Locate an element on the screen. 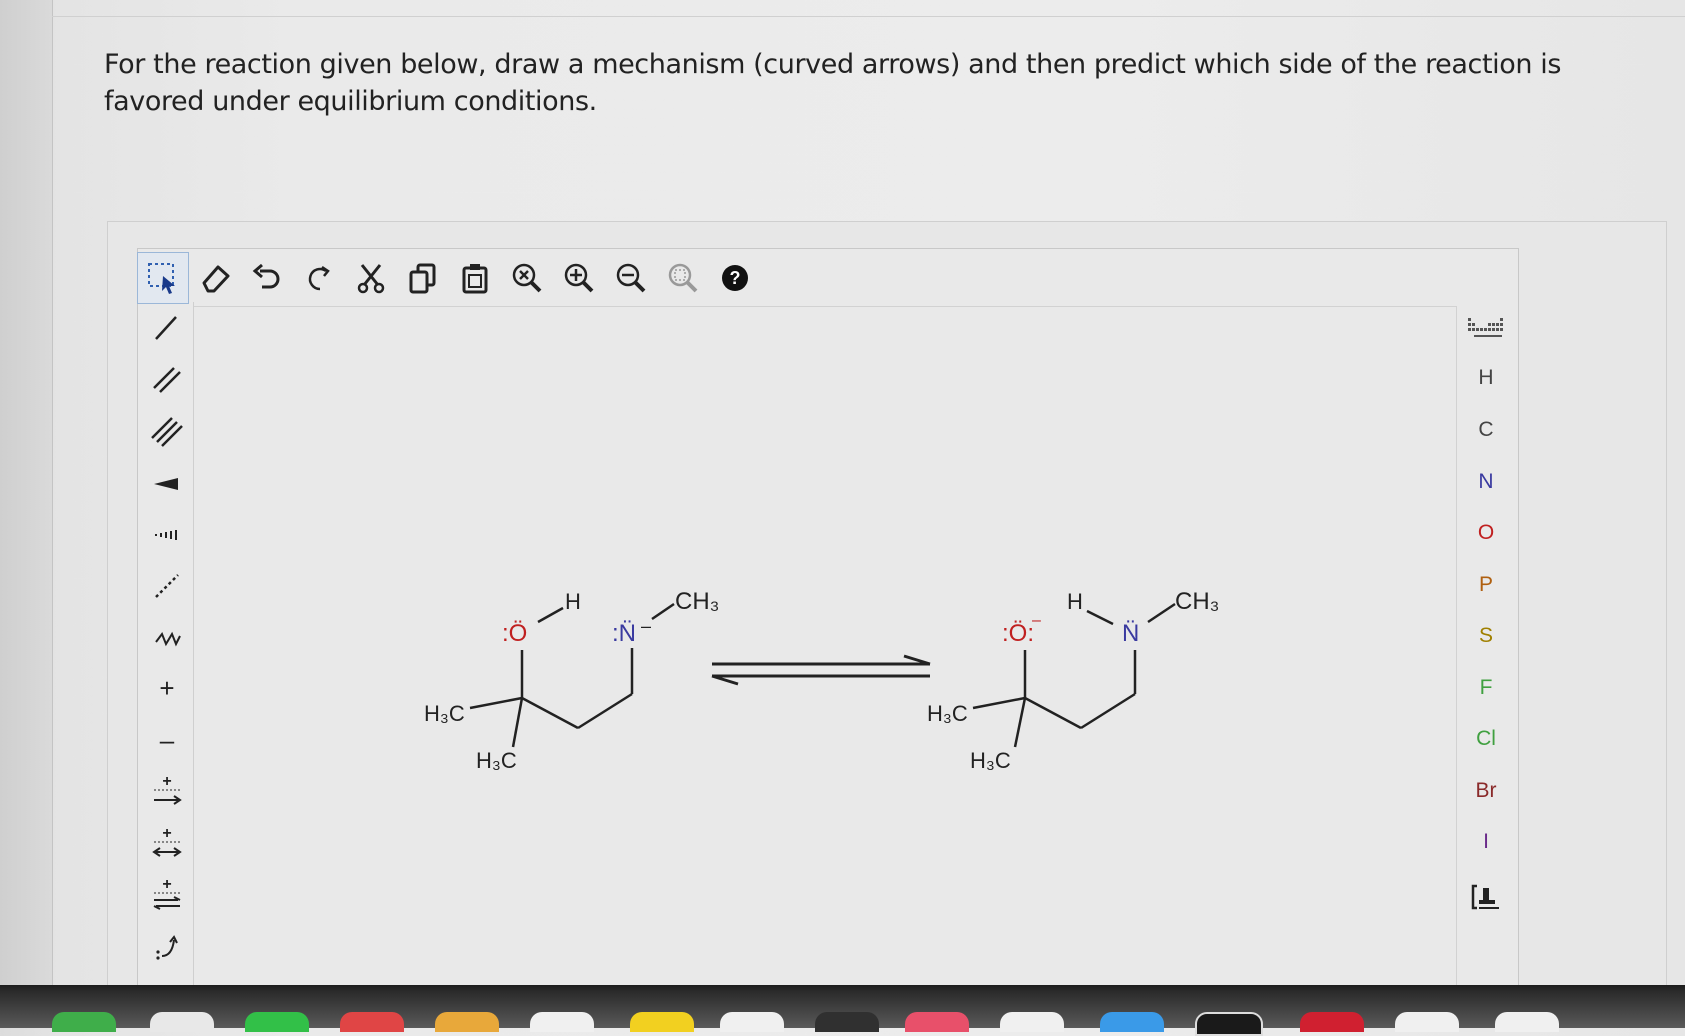  curved-arrow-icon is located at coordinates (167, 947).